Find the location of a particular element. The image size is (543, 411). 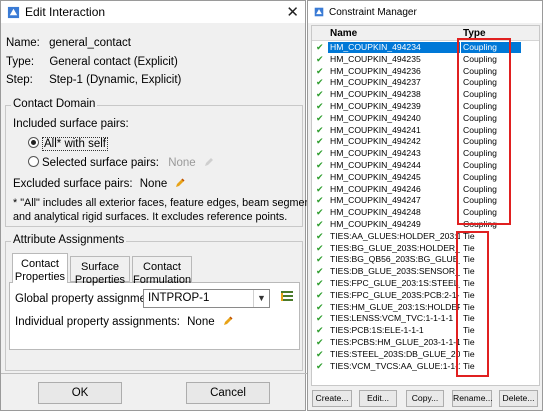

ok-button: OK is located at coordinates (80, 393).